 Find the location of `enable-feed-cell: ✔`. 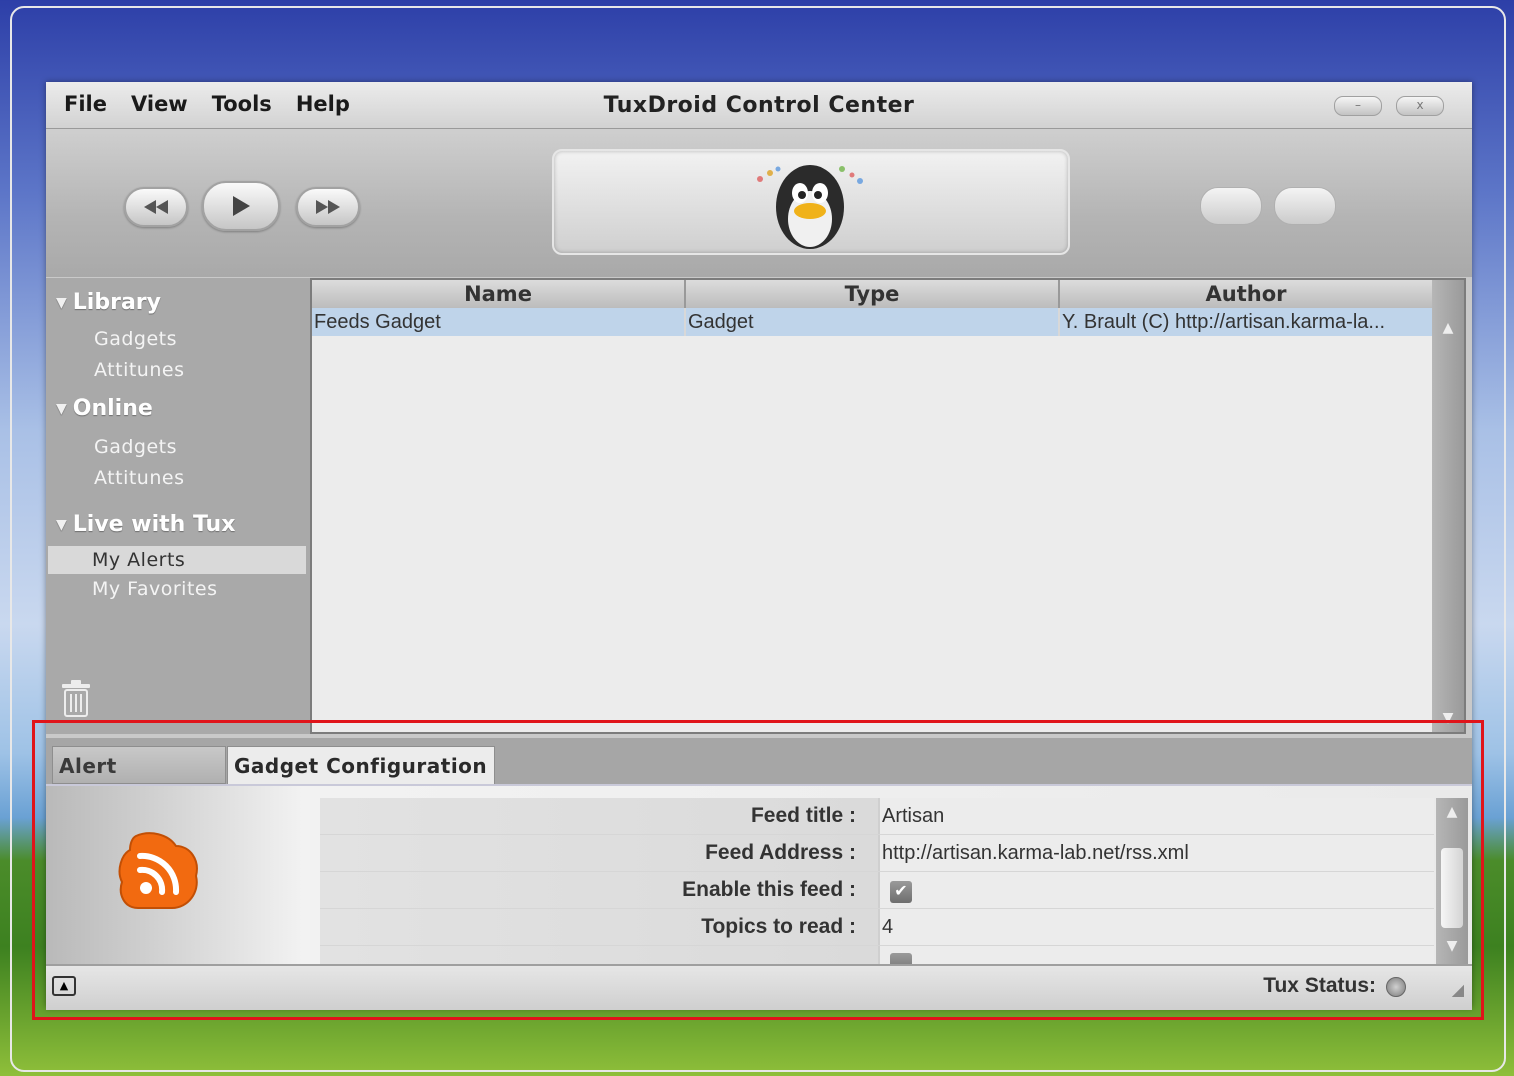

enable-feed-cell: ✔ is located at coordinates (896, 890).